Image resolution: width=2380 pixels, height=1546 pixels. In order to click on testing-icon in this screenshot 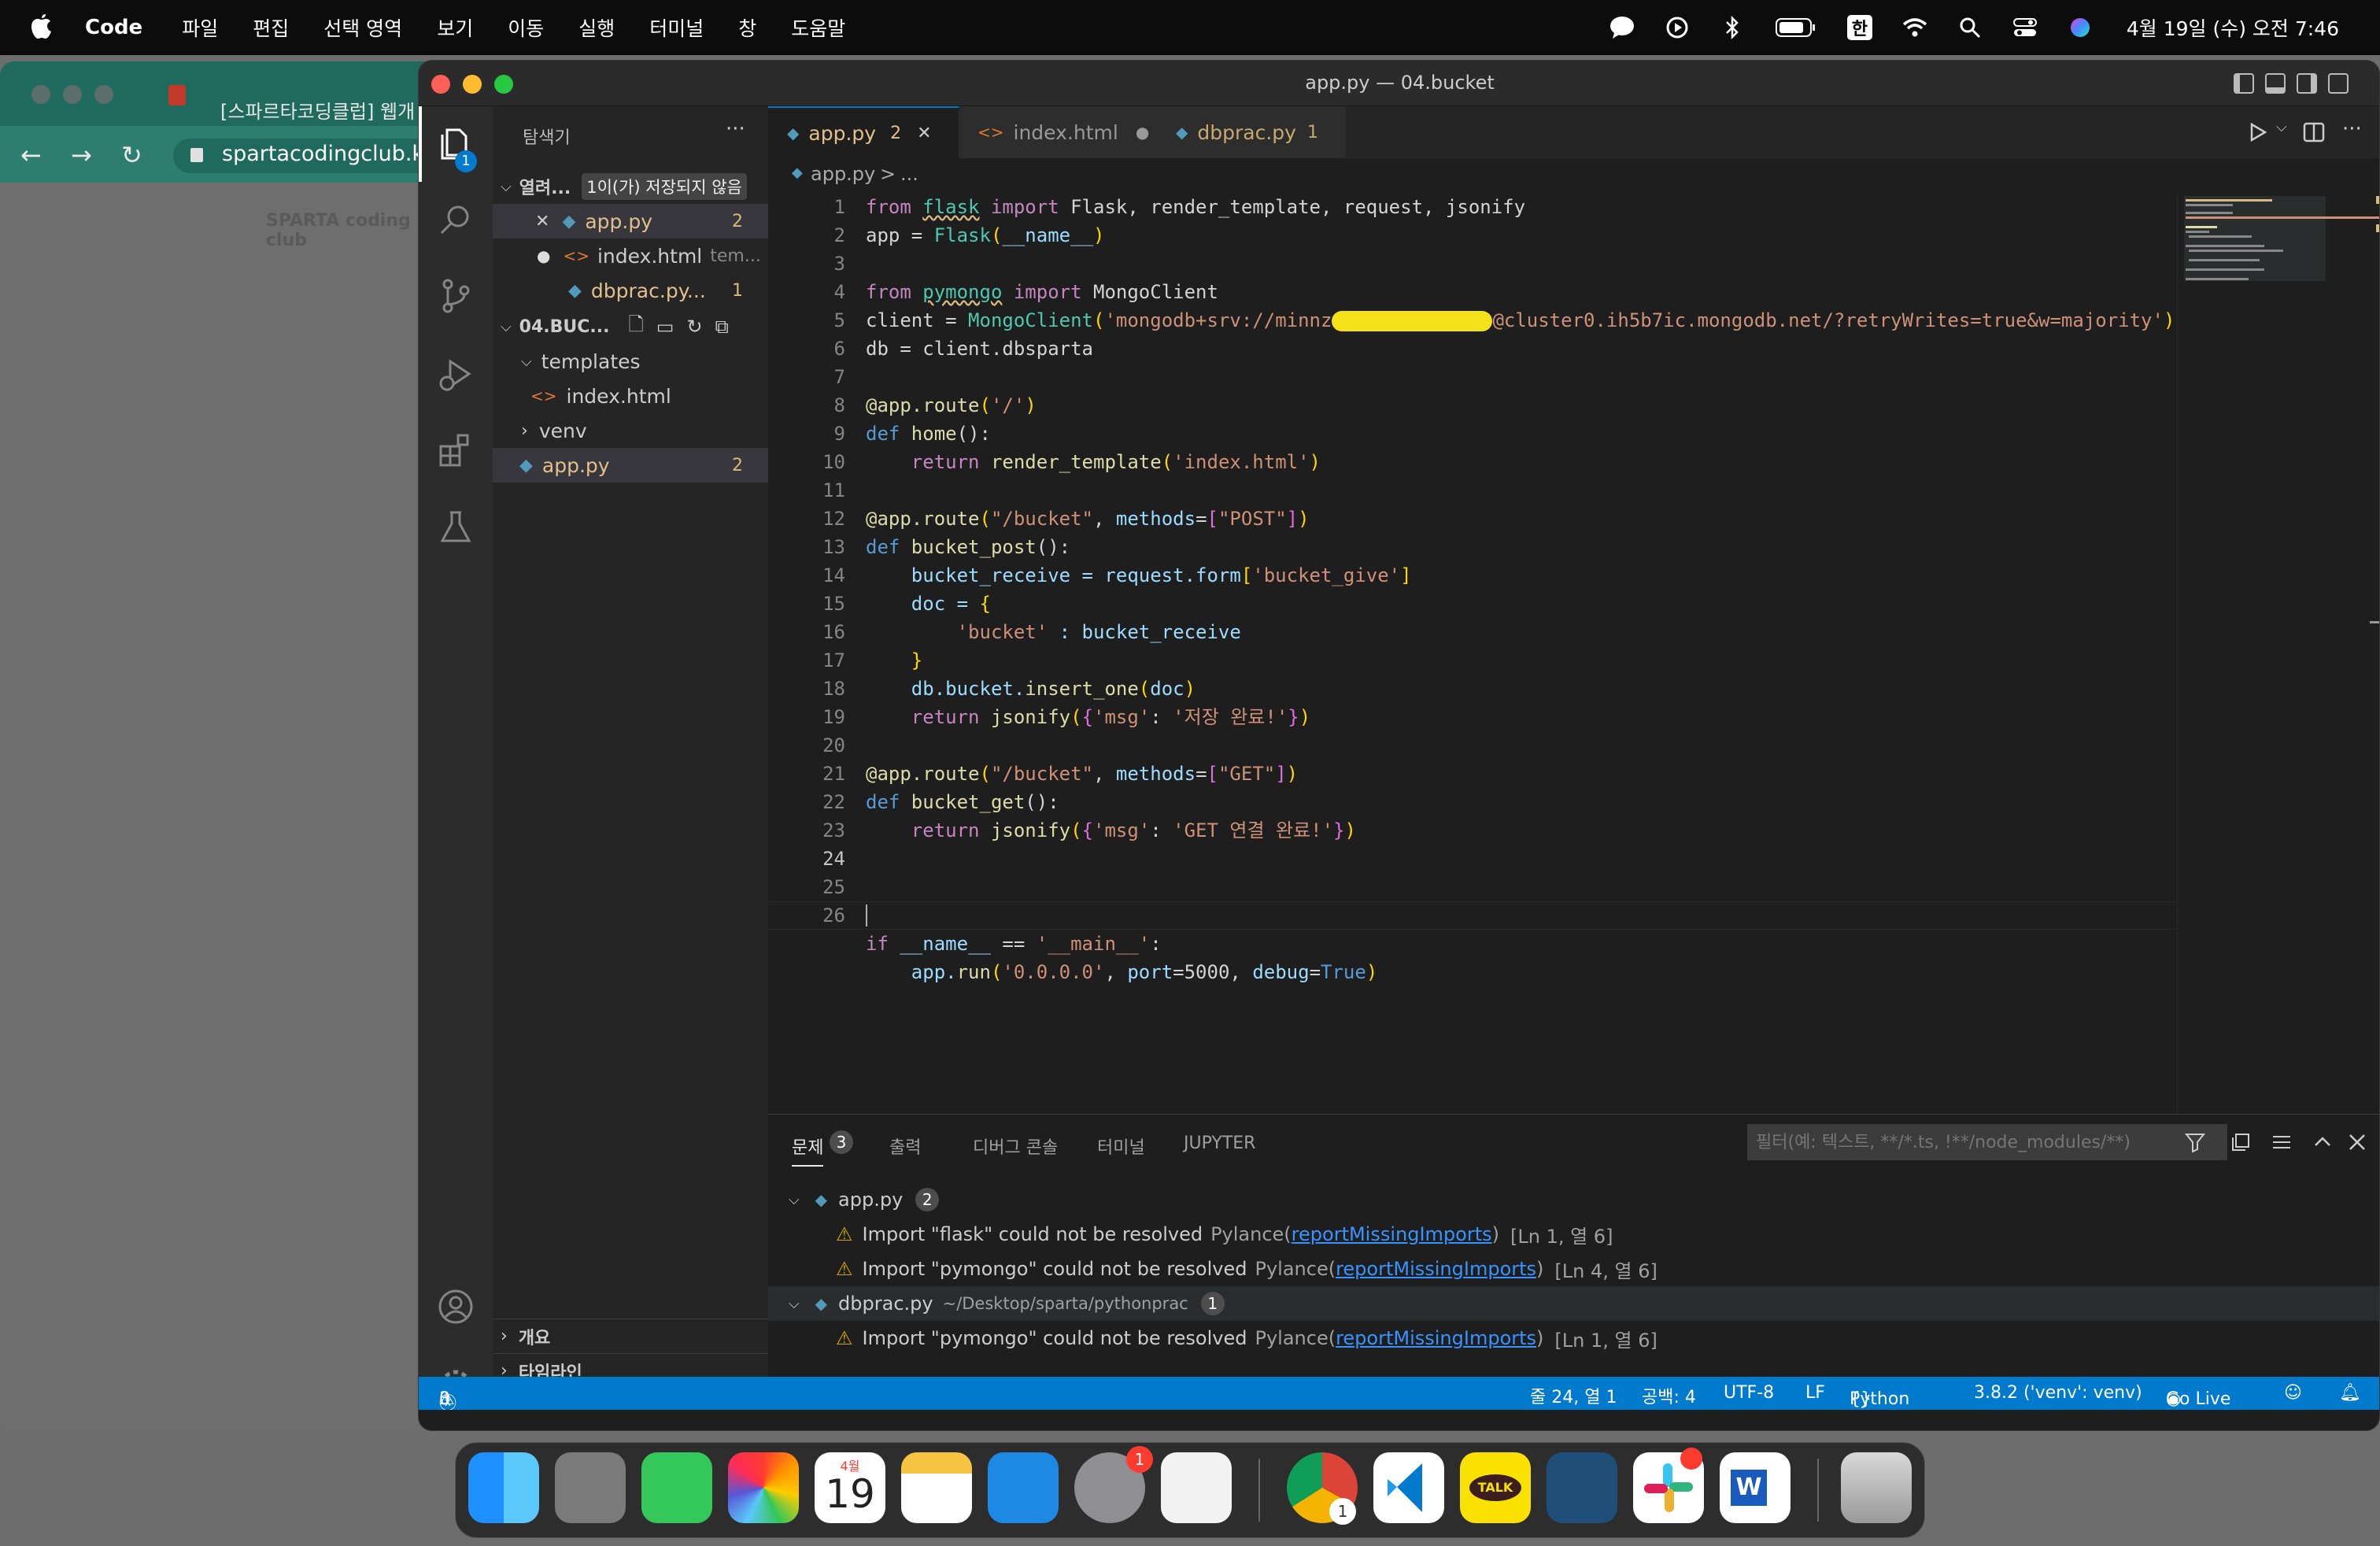, I will do `click(456, 527)`.